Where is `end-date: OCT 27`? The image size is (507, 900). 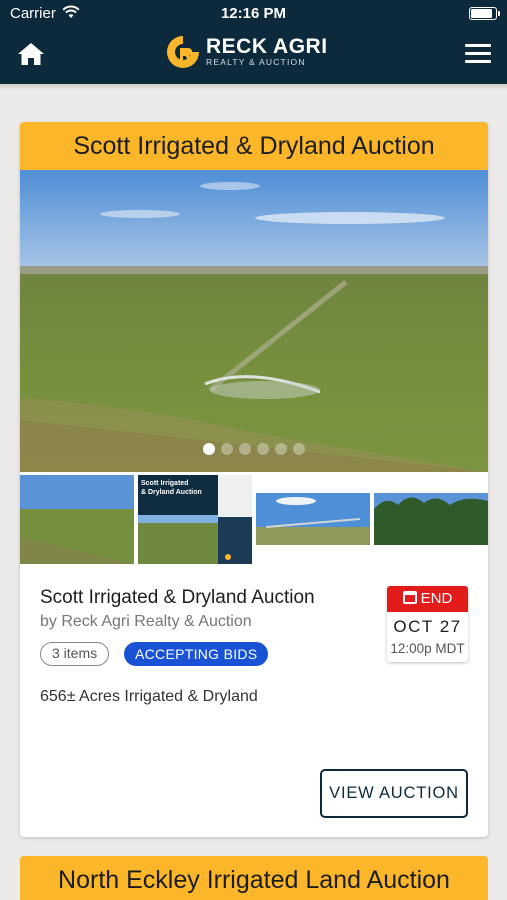
end-date: OCT 27 is located at coordinates (427, 626).